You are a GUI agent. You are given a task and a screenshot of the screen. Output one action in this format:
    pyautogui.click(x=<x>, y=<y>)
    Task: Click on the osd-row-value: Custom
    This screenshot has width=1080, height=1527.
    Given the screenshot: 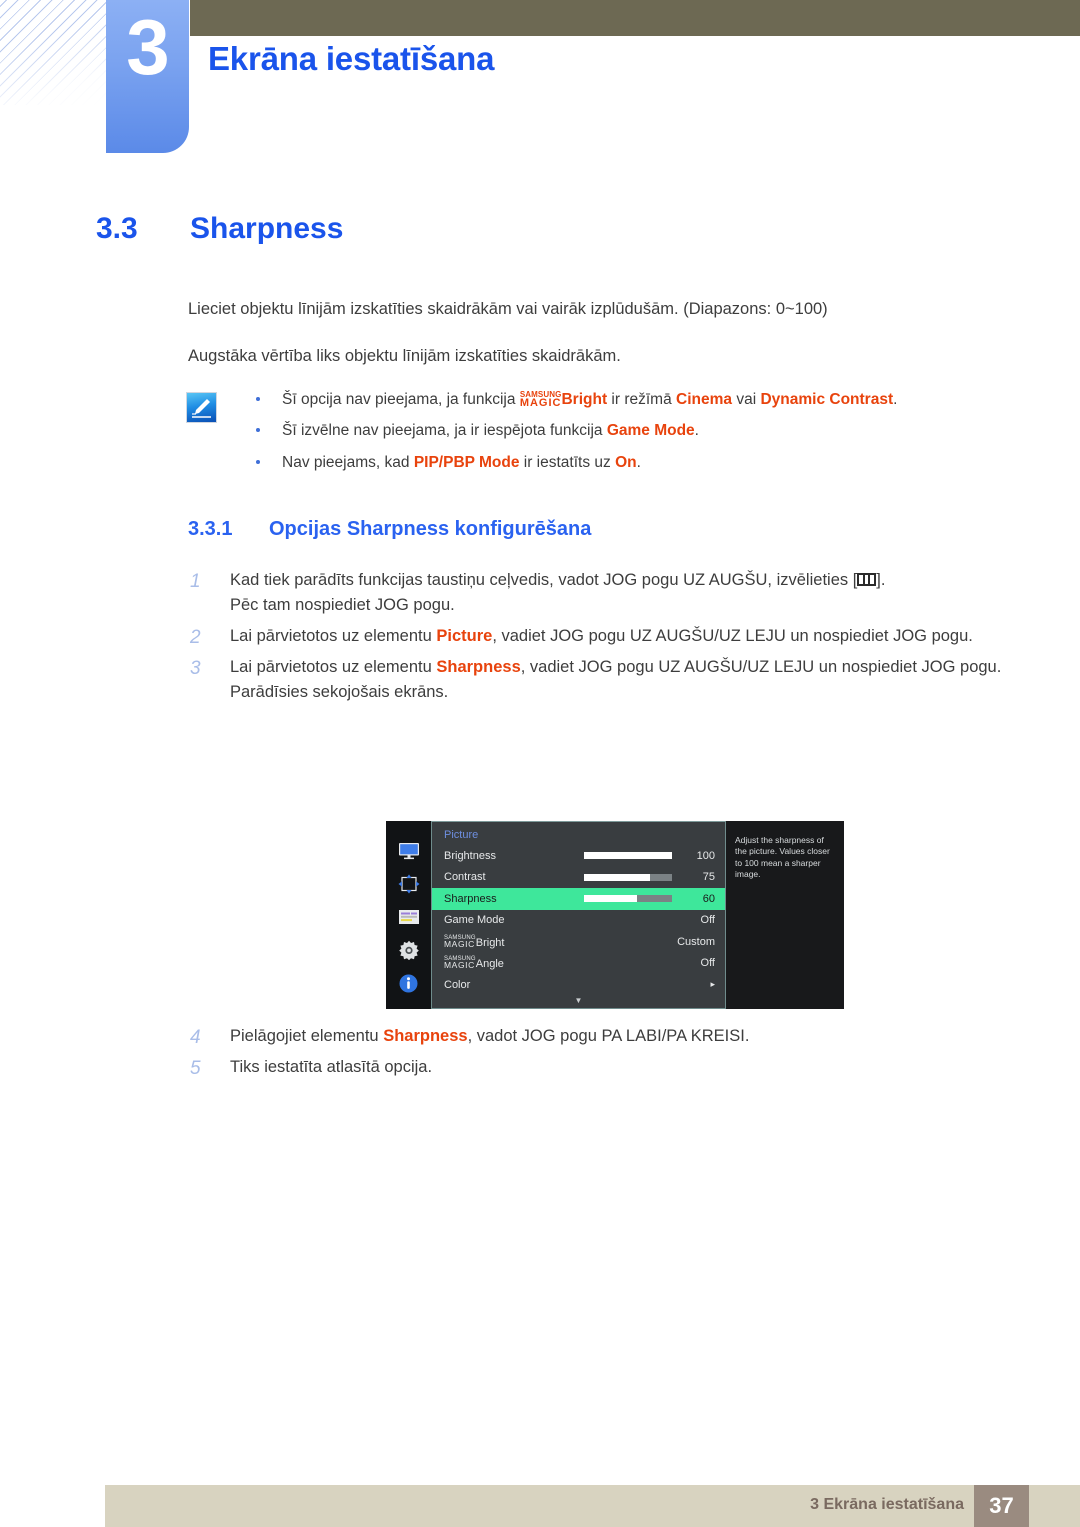 What is the action you would take?
    pyautogui.click(x=696, y=941)
    